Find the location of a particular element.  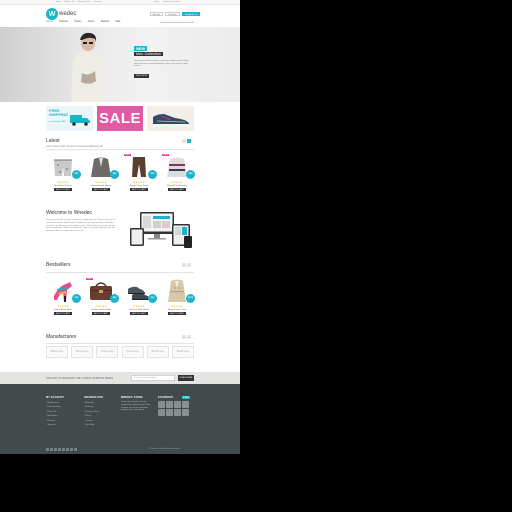

product-image: $49 is located at coordinates (64, 167).